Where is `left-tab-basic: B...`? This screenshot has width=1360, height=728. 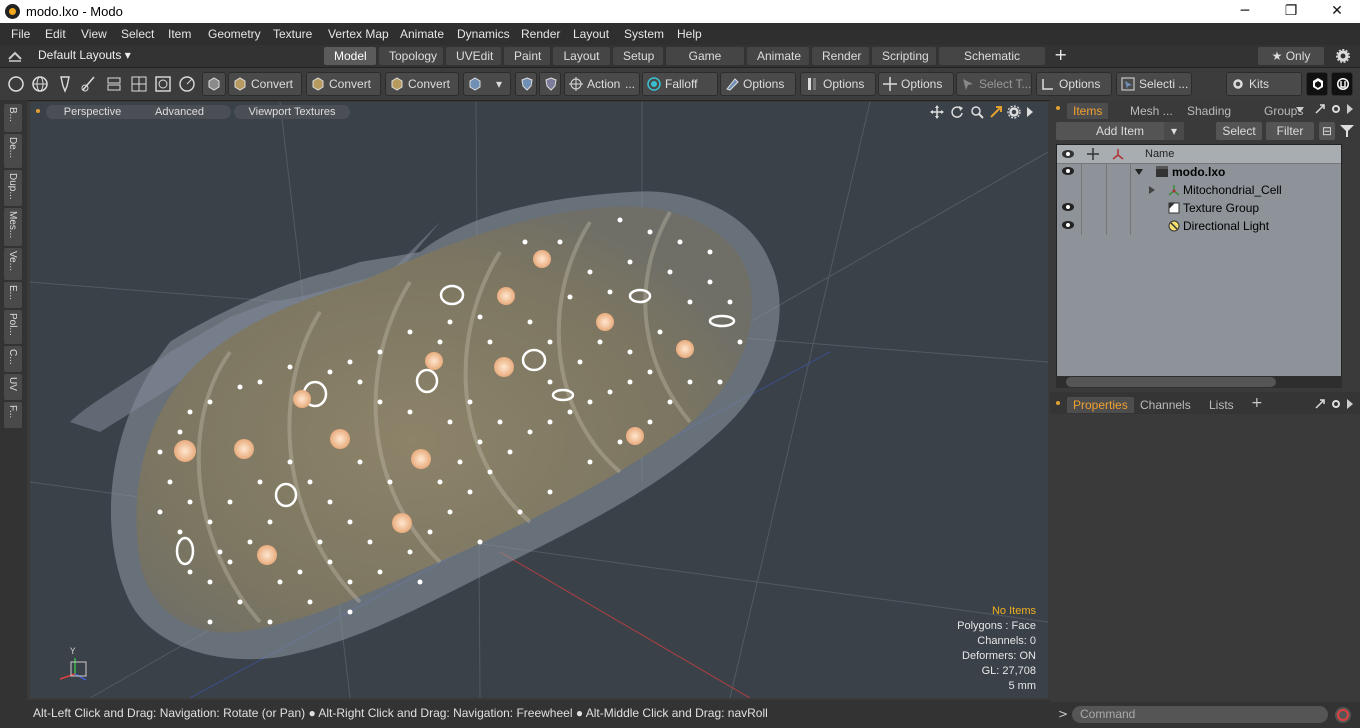 left-tab-basic: B... is located at coordinates (13, 118).